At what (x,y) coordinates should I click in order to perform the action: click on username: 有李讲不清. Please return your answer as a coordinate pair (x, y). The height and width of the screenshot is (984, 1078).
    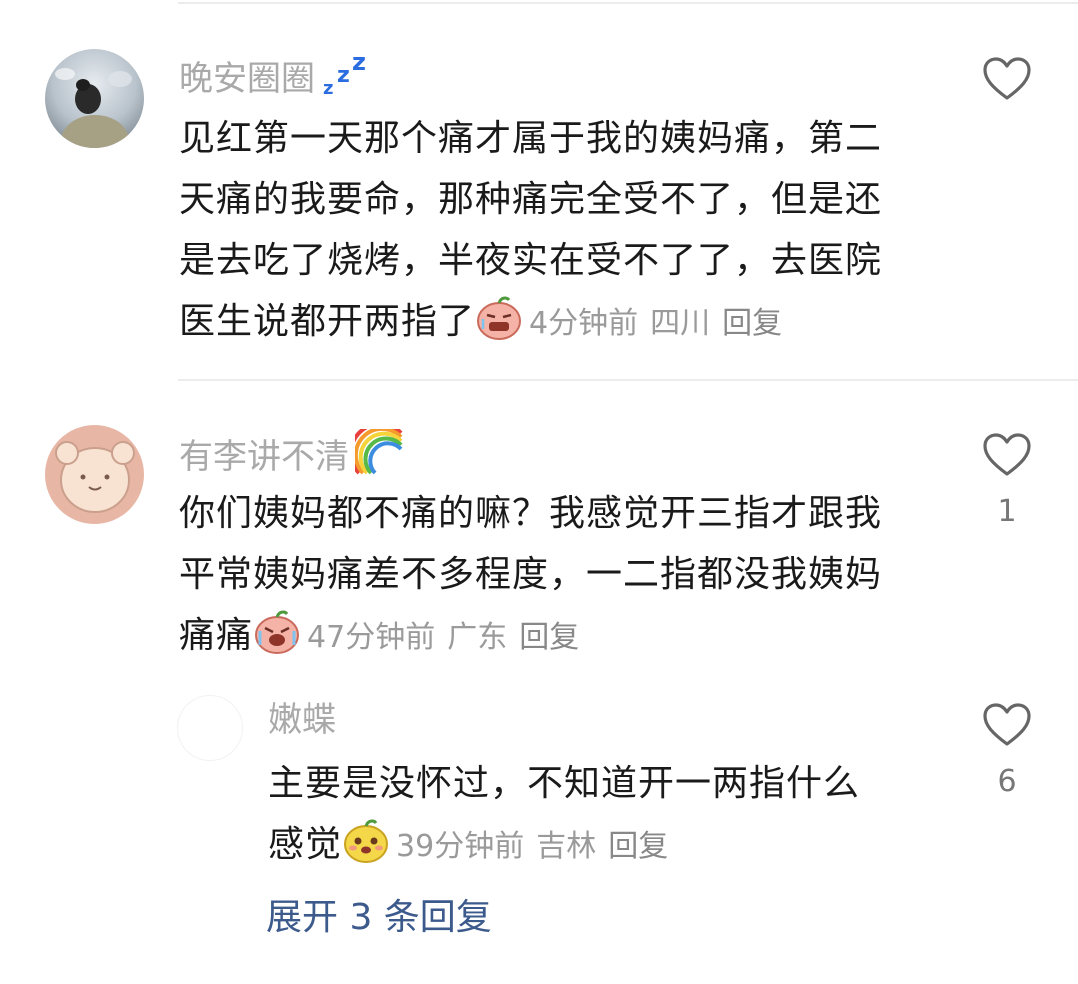
    Looking at the image, I should click on (292, 453).